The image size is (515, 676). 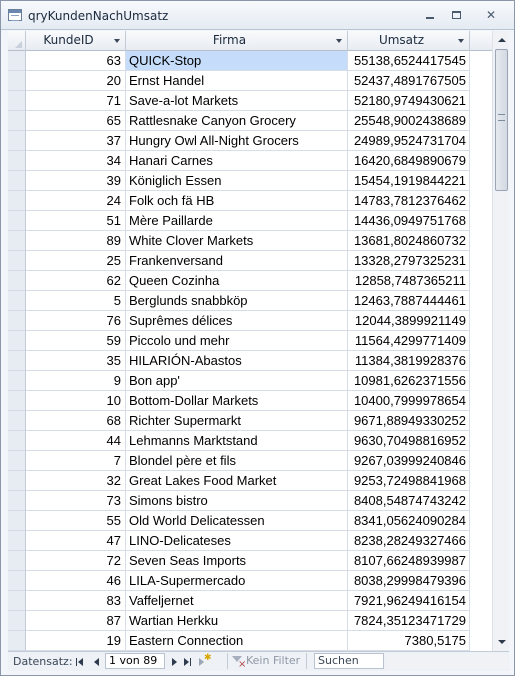 What do you see at coordinates (409, 401) in the screenshot?
I see `cell-umsatz: 10400,7999978654` at bounding box center [409, 401].